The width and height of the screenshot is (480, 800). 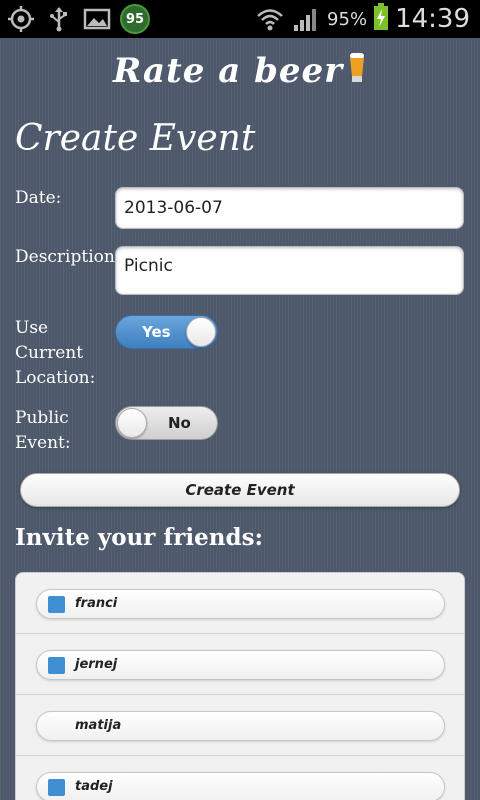 What do you see at coordinates (240, 19) in the screenshot?
I see `status-bar: 95 95% 14:39` at bounding box center [240, 19].